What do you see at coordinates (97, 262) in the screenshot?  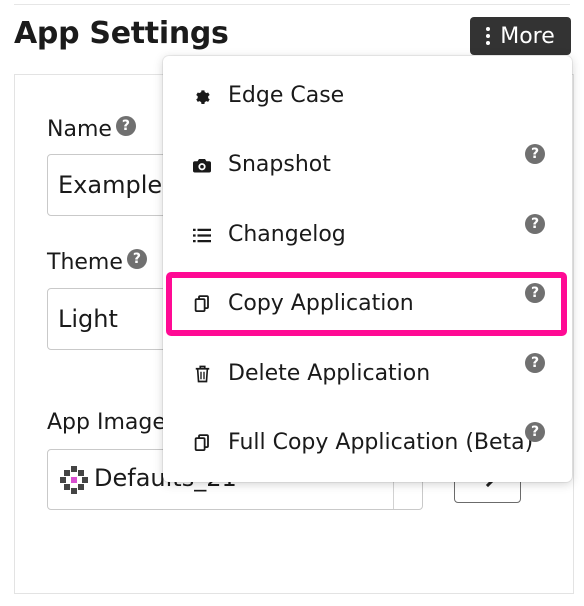 I see `theme-label: Theme?` at bounding box center [97, 262].